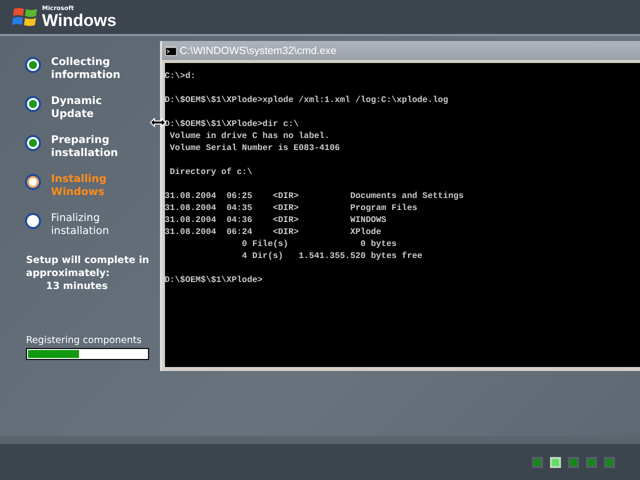  What do you see at coordinates (273, 232) in the screenshot?
I see `console-line: 31.08.2004 06:24 <DIR> XPlode` at bounding box center [273, 232].